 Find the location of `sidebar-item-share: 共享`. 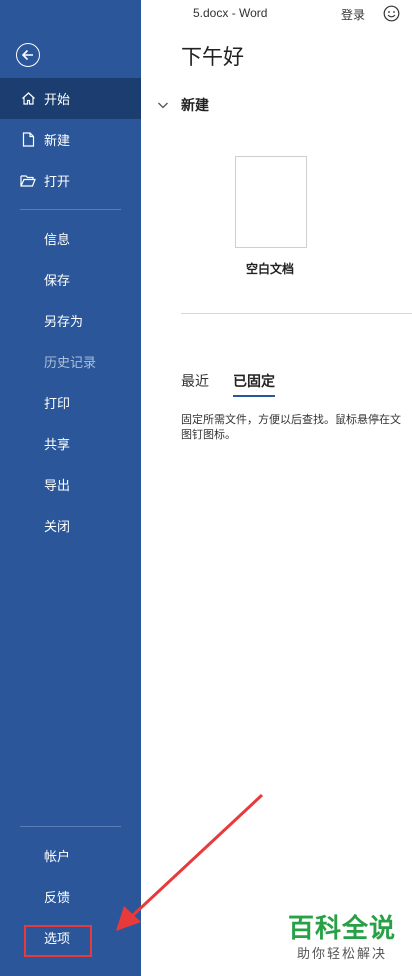

sidebar-item-share: 共享 is located at coordinates (70, 443).